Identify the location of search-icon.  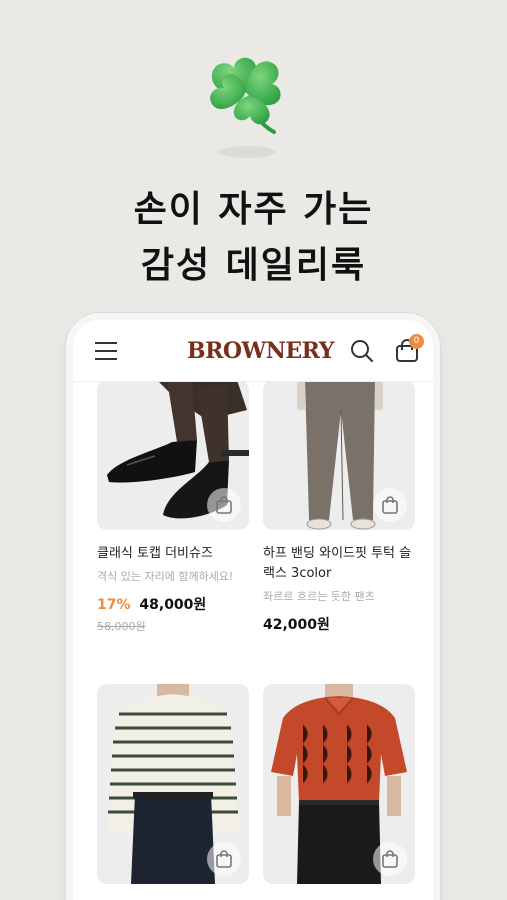
(362, 351).